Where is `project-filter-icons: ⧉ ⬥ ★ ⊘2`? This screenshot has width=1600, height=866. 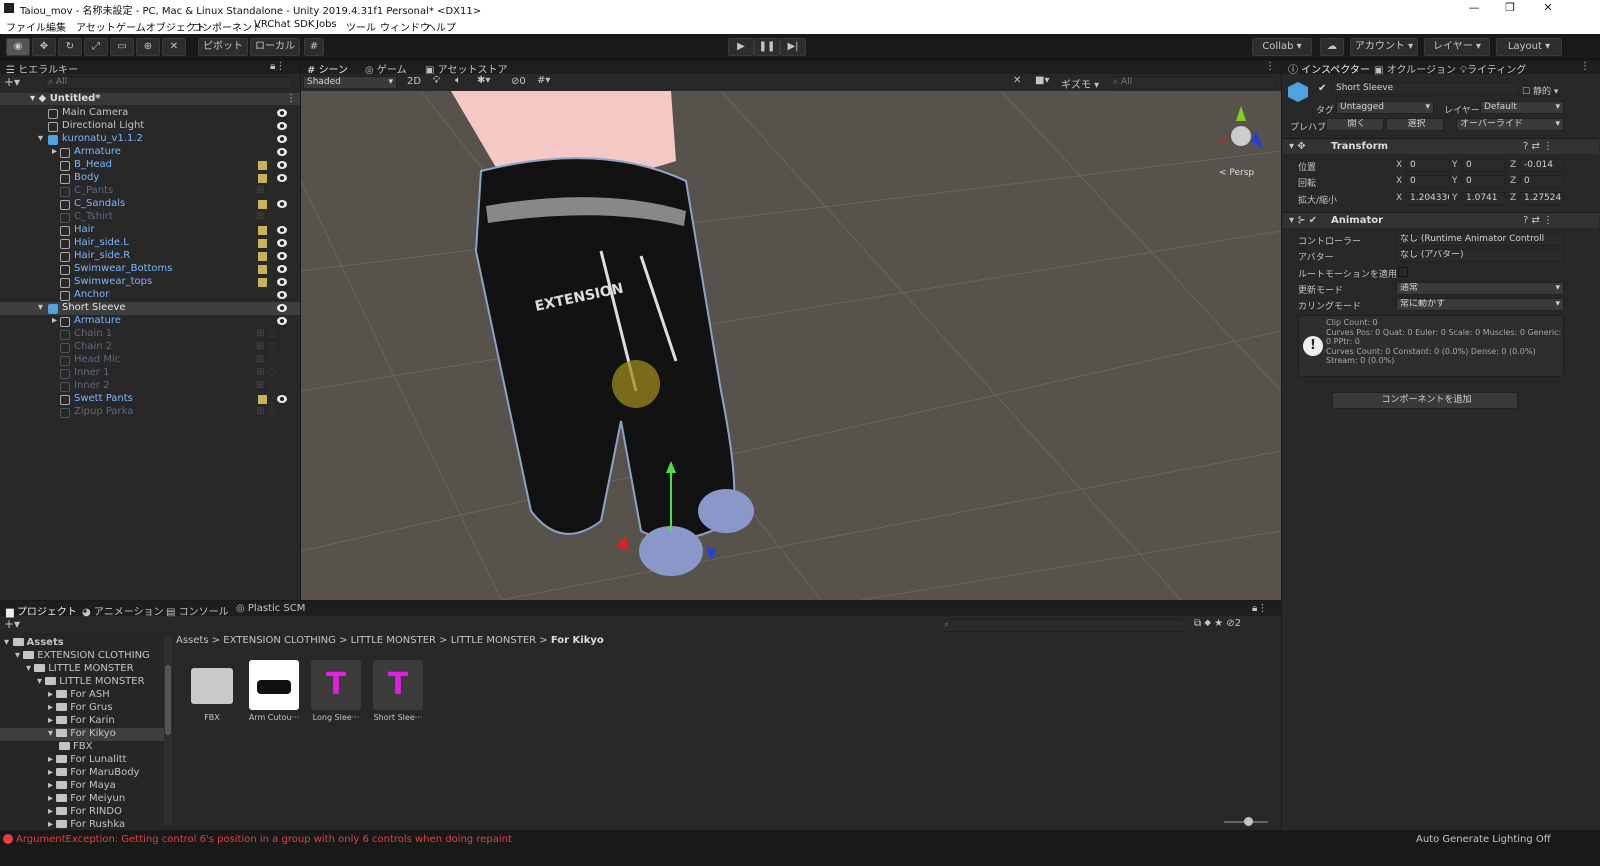
project-filter-icons: ⧉ ⬥ ★ ⊘2 is located at coordinates (1217, 623).